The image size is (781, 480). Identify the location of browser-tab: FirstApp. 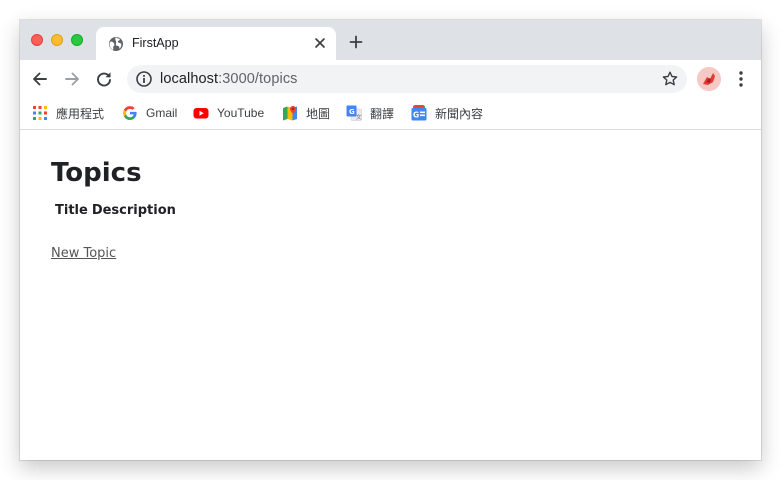
(216, 43).